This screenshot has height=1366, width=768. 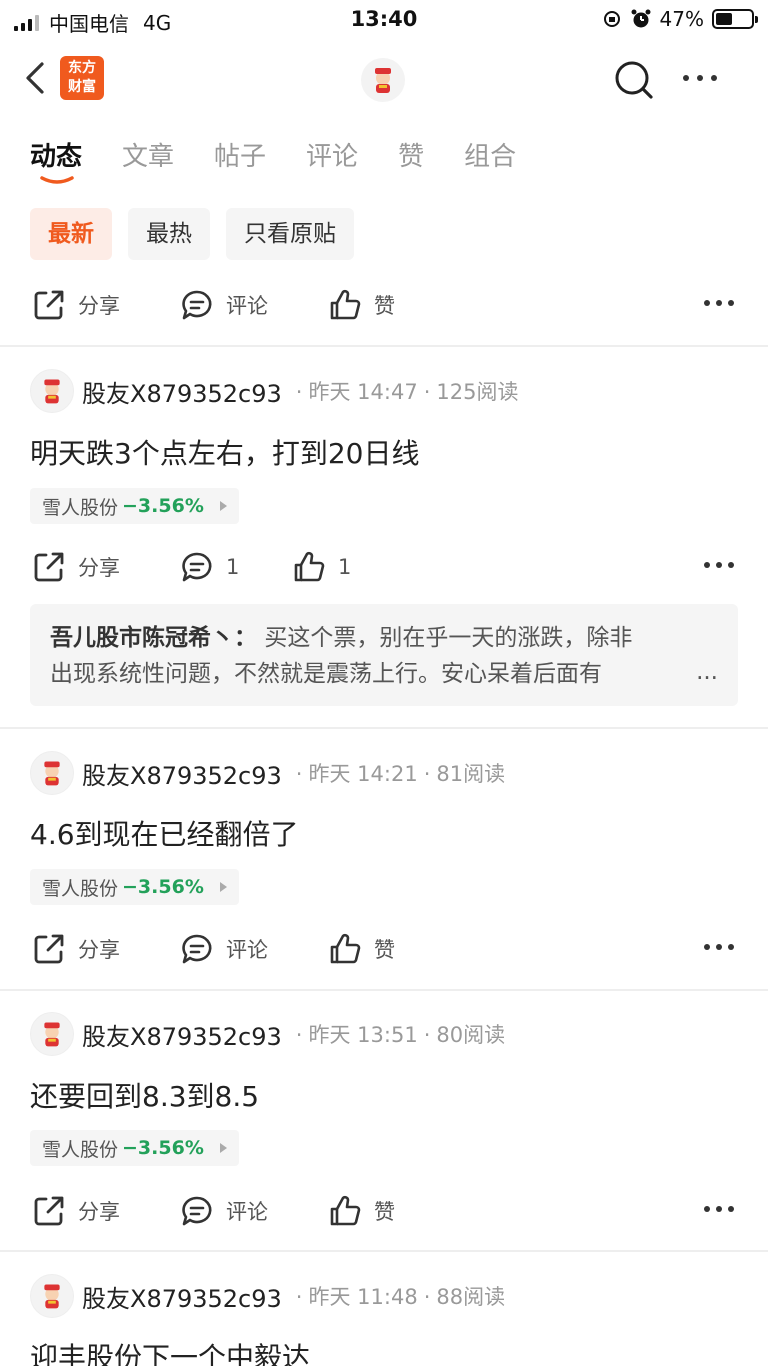 I want to click on post-content: 4.6到现在已经翻倍了, so click(x=164, y=833).